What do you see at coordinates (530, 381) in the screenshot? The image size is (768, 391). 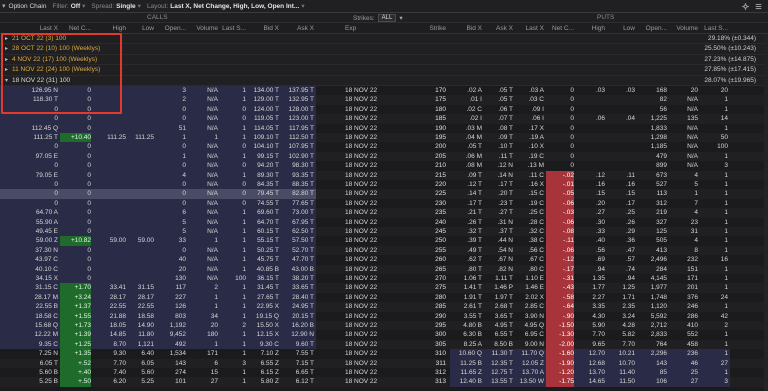 I see `cell-pl: 13.50 W` at bounding box center [530, 381].